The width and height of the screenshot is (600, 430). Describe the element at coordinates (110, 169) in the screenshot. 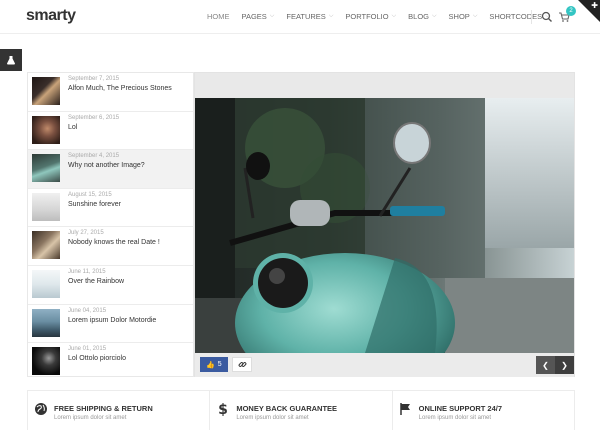

I see `post-item: September 4, 2015 Why not another Image?` at that location.